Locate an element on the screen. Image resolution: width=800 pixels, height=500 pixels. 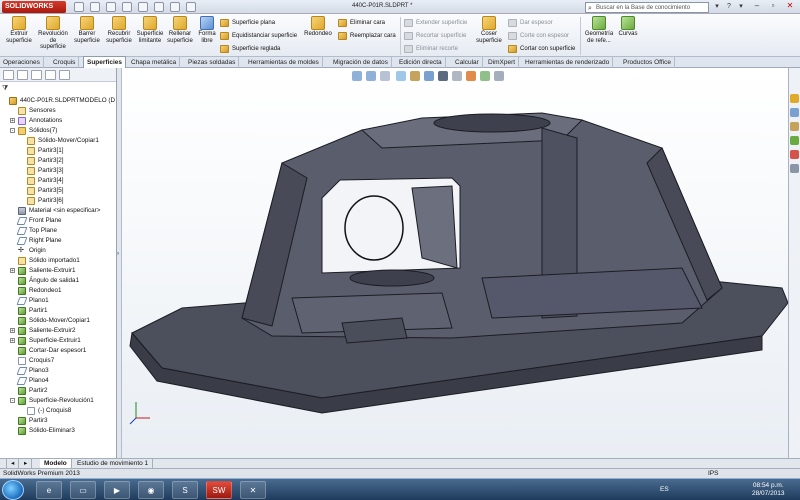
tree-item: Right Plane is located at coordinates (58, 241).